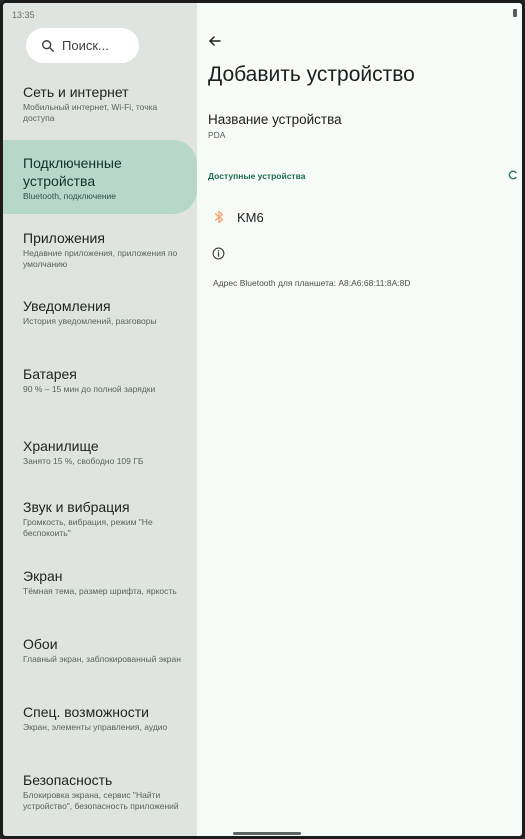  Describe the element at coordinates (275, 119) in the screenshot. I see `device-name-label: Название устройства` at that location.